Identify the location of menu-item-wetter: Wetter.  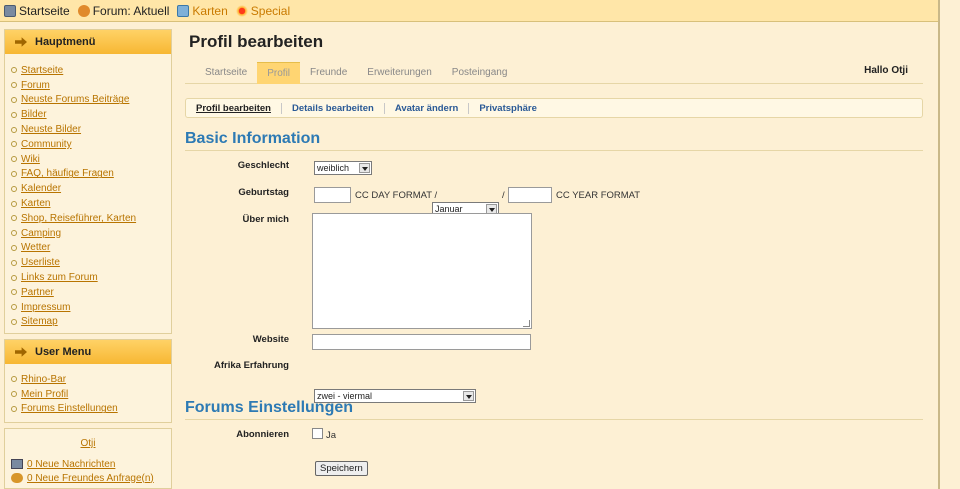
(91, 248).